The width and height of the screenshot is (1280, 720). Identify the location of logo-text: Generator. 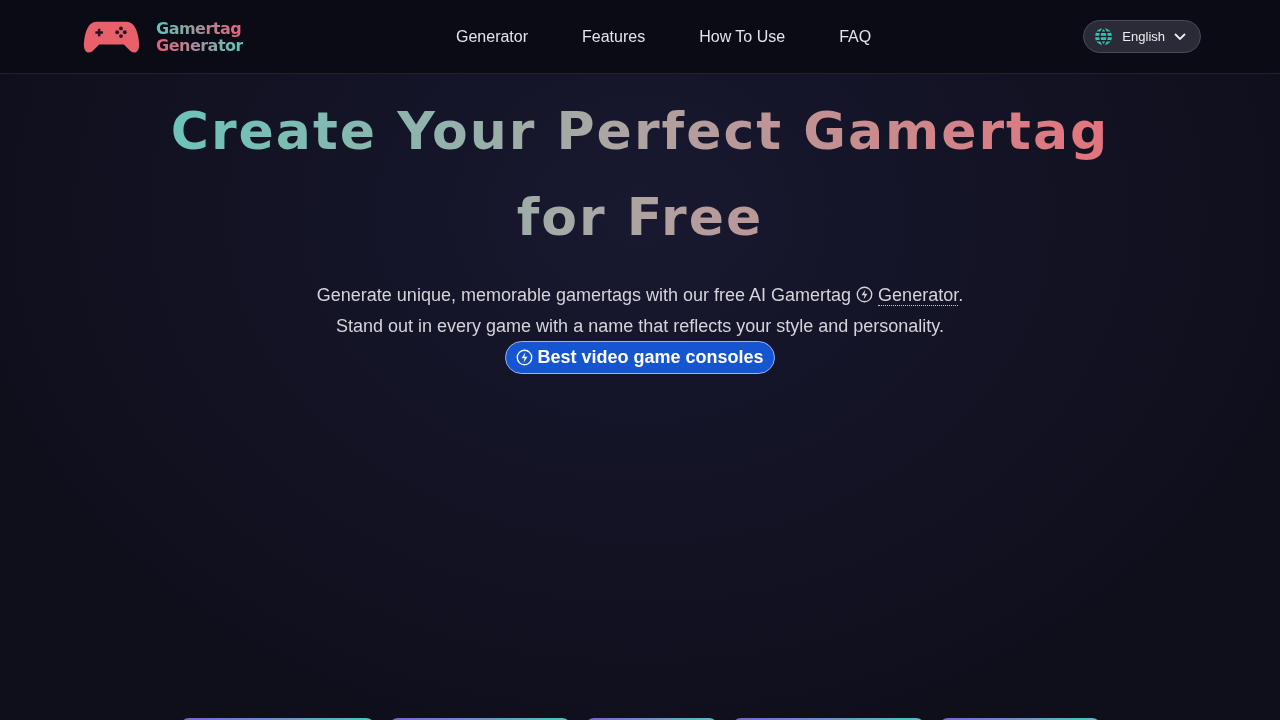
(199, 45).